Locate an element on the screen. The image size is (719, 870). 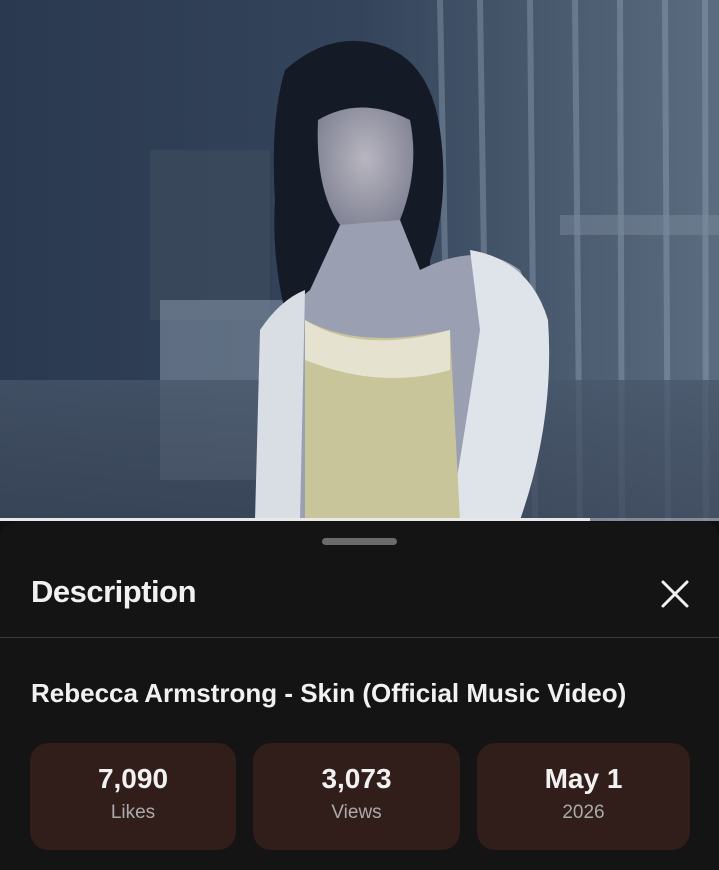
views-card: 3,073 Views is located at coordinates (356, 796).